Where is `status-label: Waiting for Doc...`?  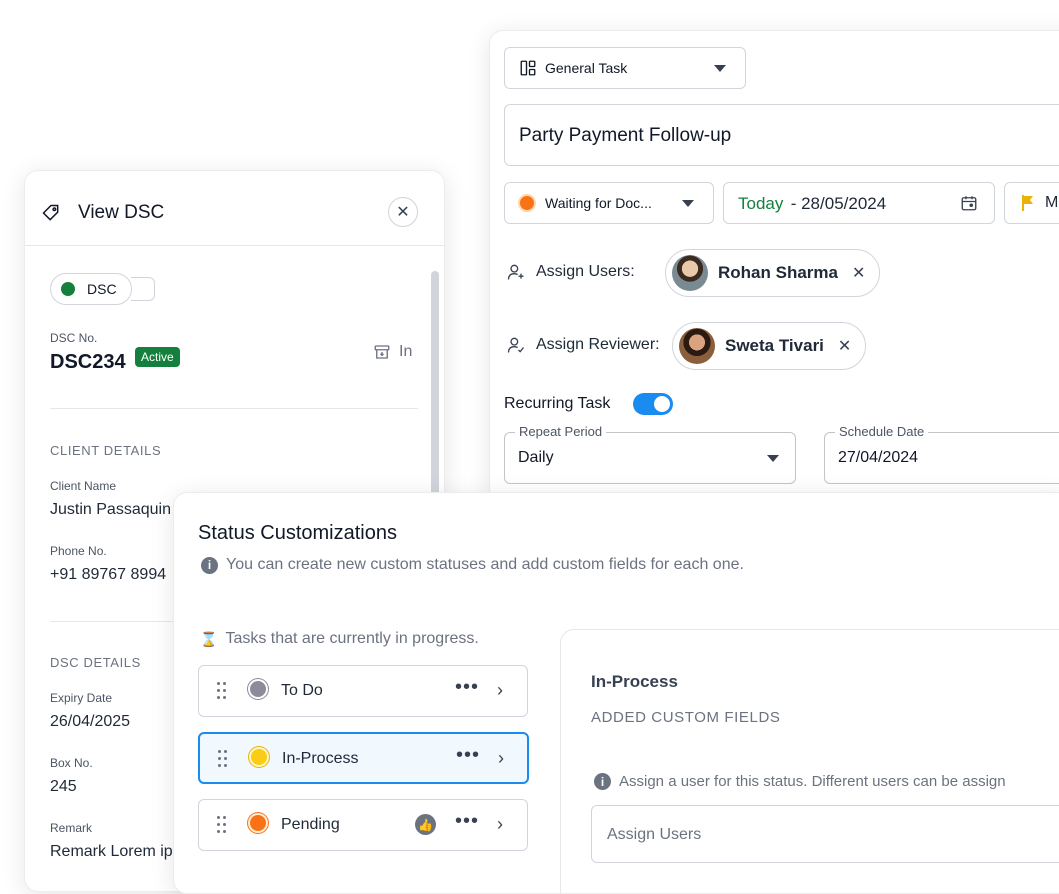 status-label: Waiting for Doc... is located at coordinates (598, 203).